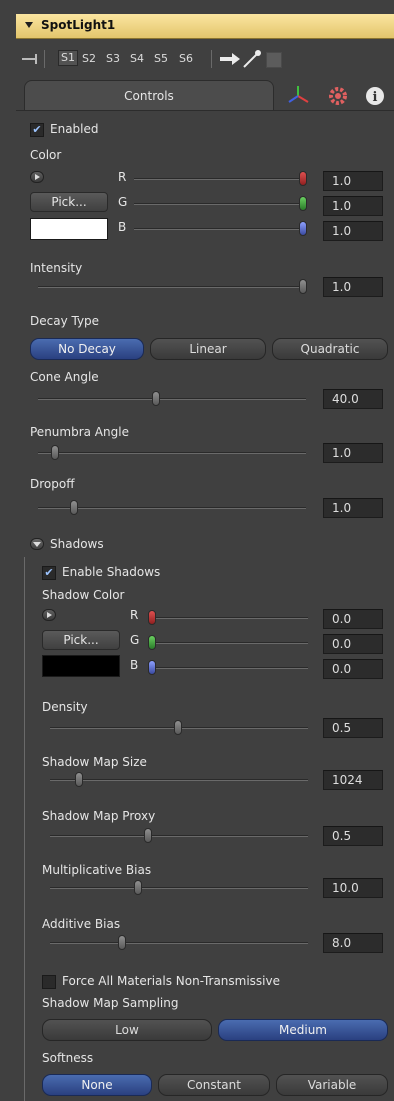  I want to click on multiplicative-bias-label: Multiplicative Bias, so click(97, 870).